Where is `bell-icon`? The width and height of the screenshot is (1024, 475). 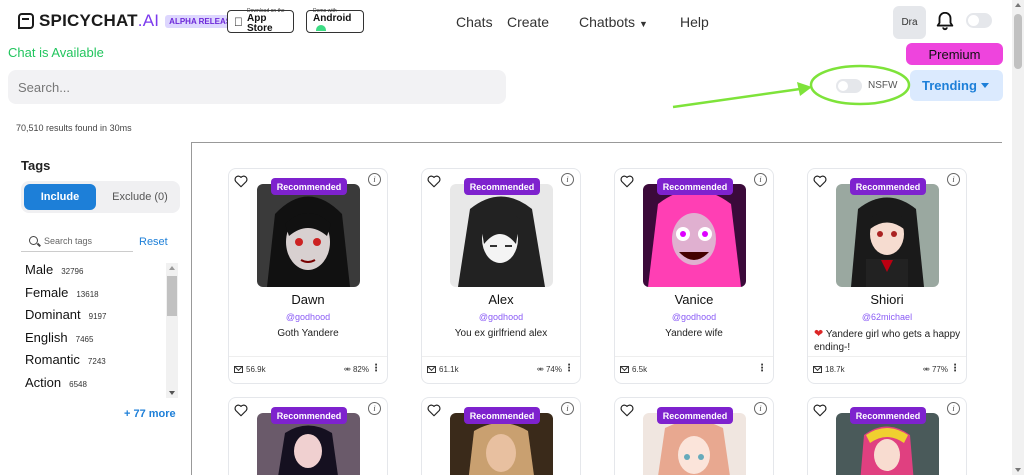
bell-icon is located at coordinates (945, 21).